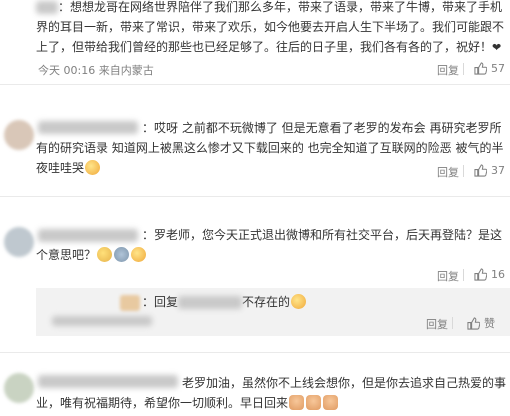 The width and height of the screenshot is (510, 416). I want to click on heart-icon: ❤, so click(497, 47).